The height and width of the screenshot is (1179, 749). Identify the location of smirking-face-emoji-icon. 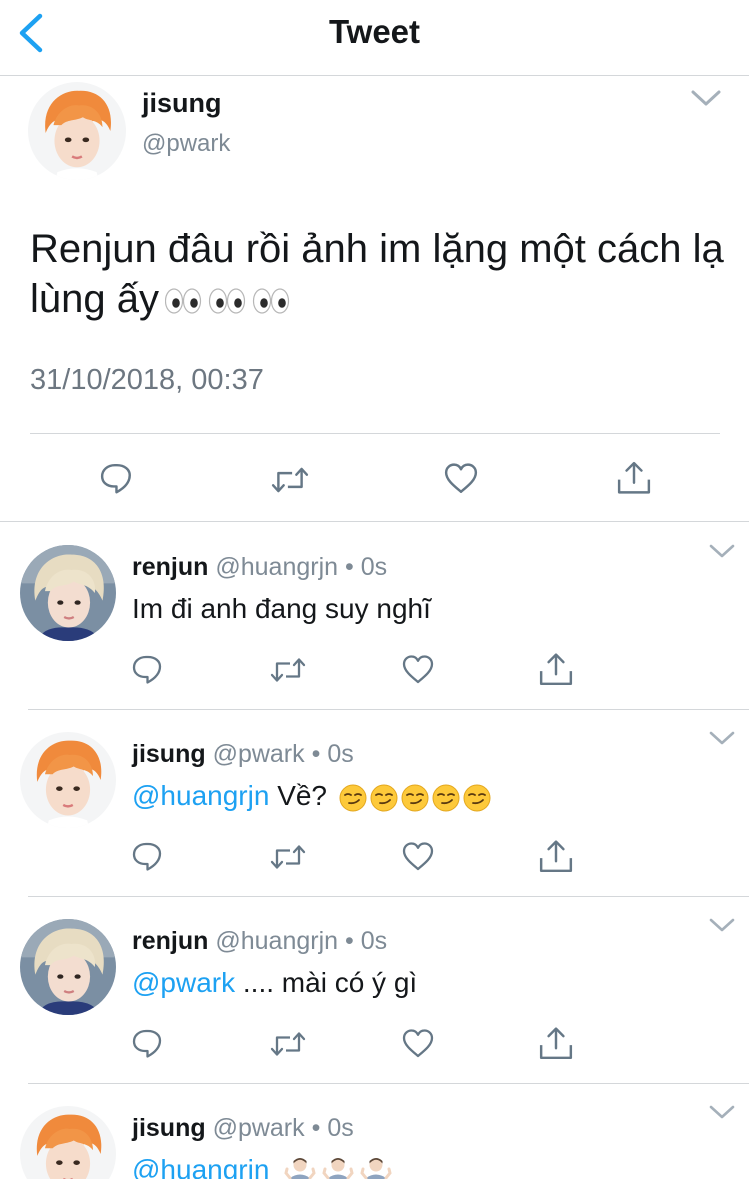
(414, 797).